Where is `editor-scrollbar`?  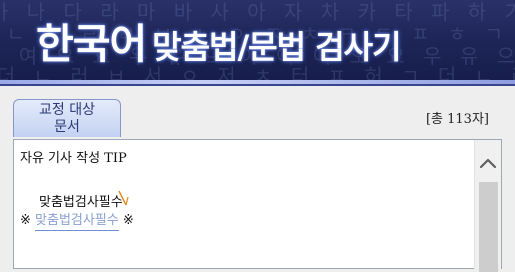
editor-scrollbar is located at coordinates (487, 206).